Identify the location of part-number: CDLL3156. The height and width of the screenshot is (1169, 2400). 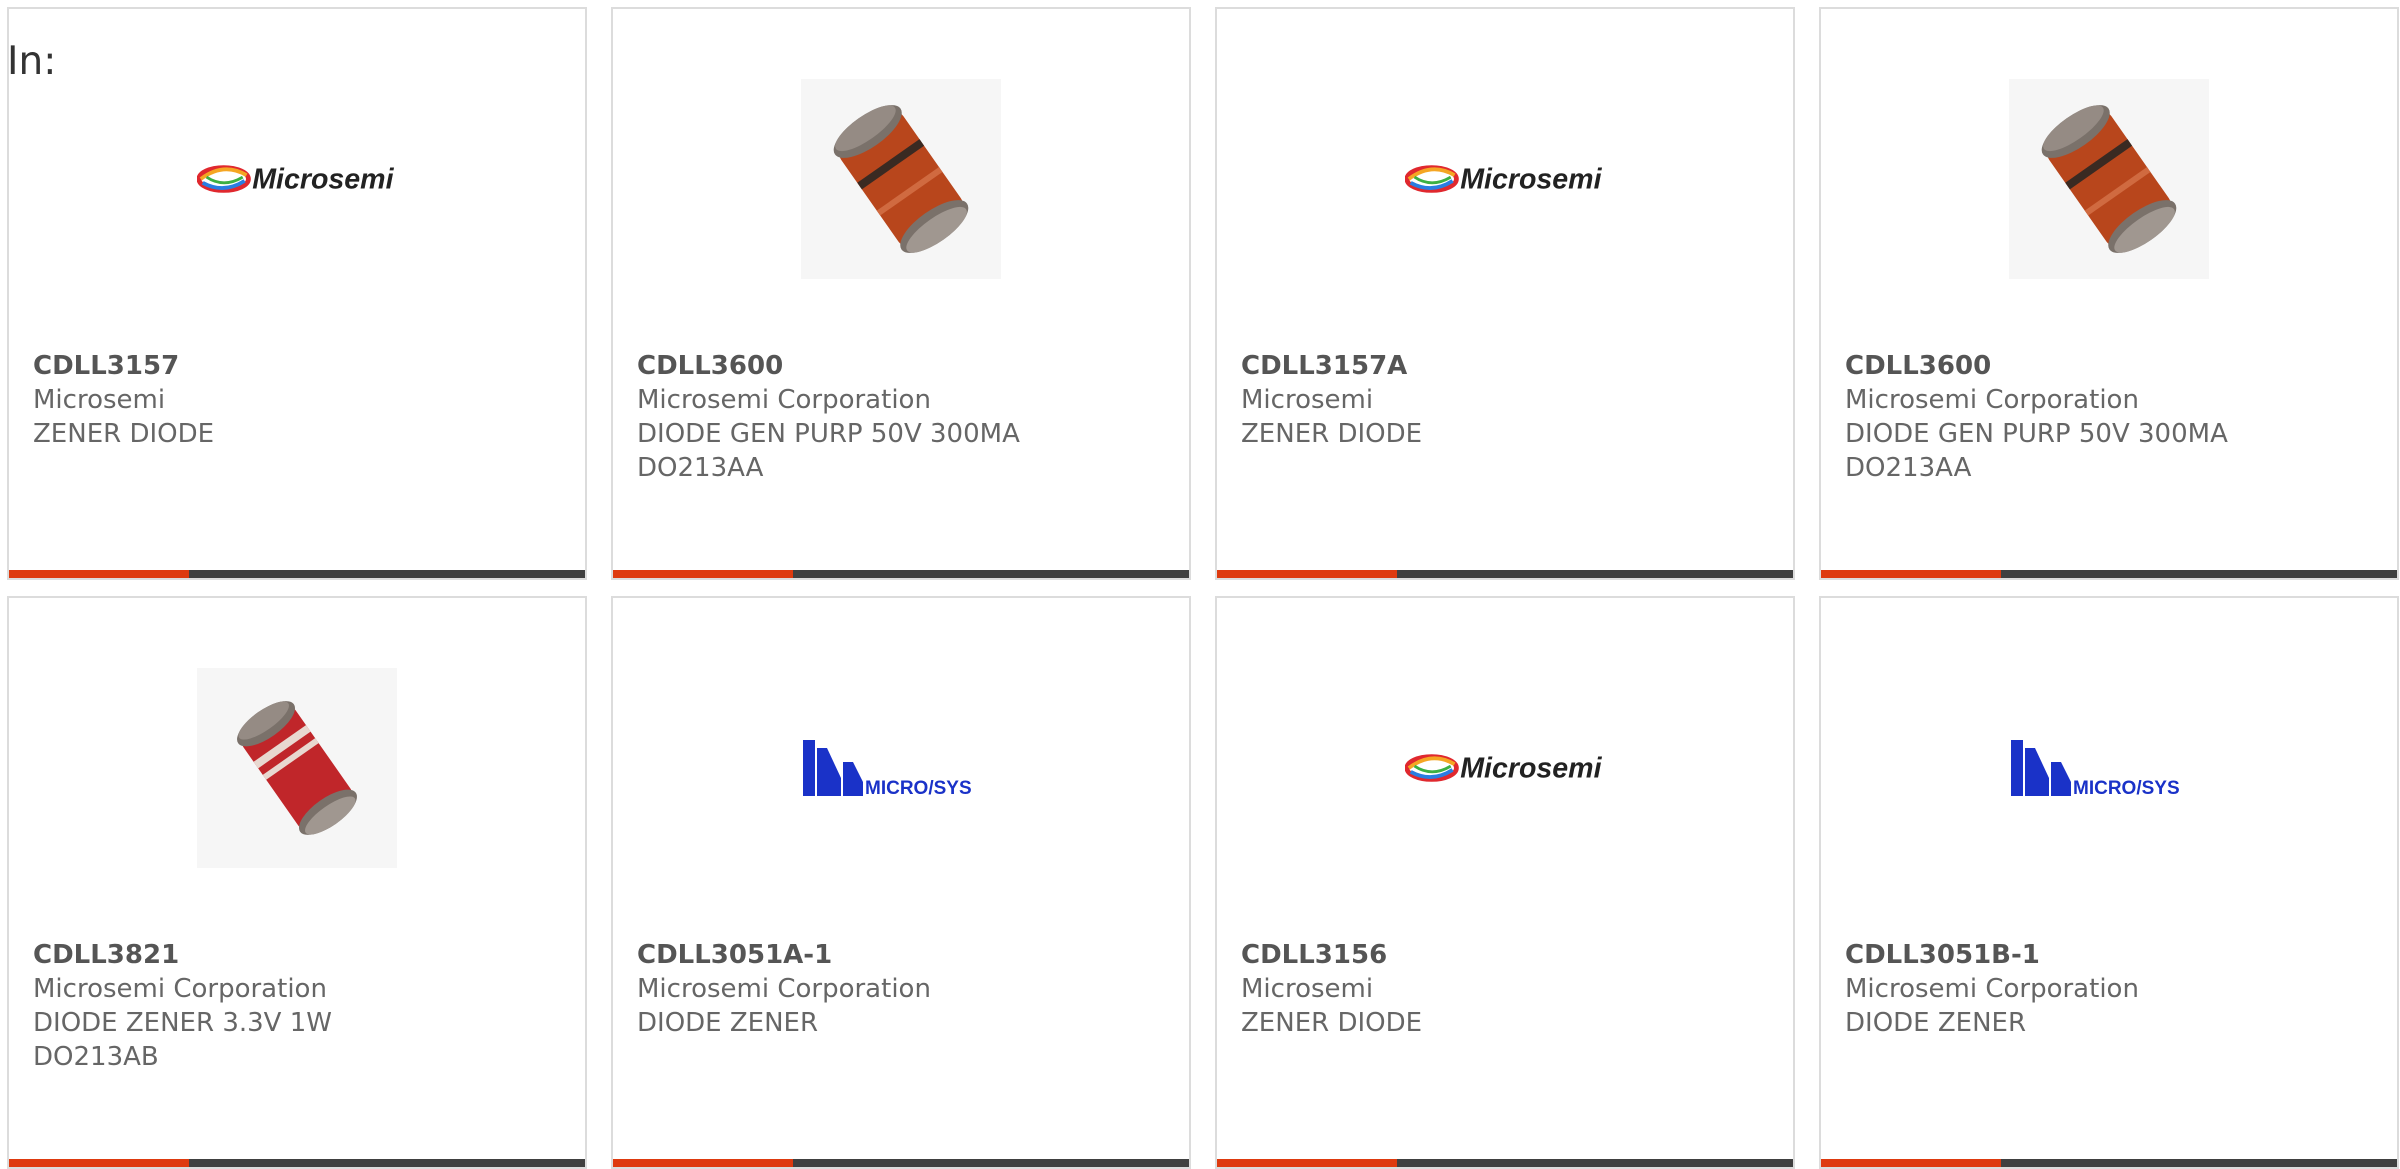
(1314, 955).